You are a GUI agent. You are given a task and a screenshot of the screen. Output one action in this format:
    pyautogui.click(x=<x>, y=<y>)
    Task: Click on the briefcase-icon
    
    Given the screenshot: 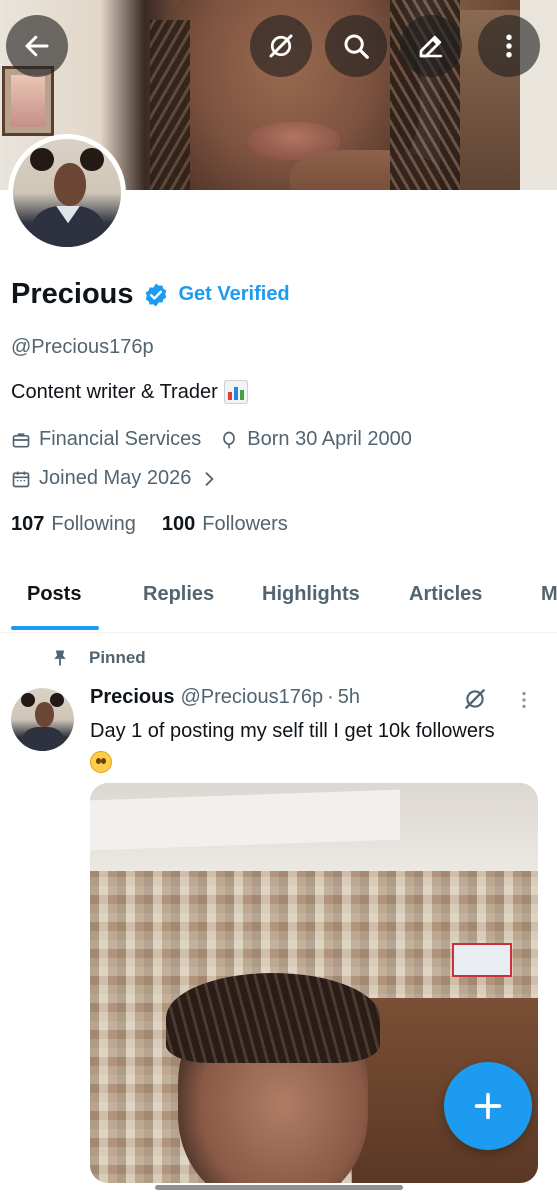 What is the action you would take?
    pyautogui.click(x=21, y=439)
    